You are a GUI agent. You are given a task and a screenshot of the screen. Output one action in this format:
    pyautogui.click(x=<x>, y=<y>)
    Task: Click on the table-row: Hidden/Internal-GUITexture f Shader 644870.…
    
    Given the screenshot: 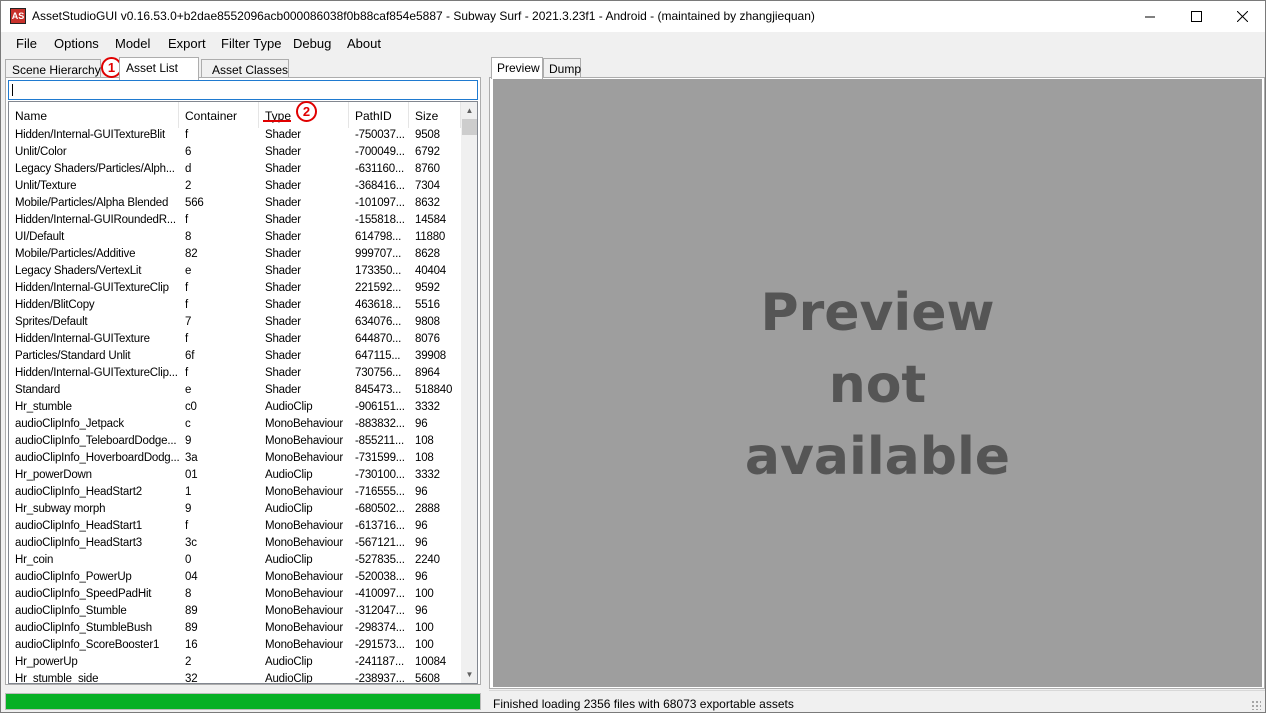 What is the action you would take?
    pyautogui.click(x=235, y=340)
    